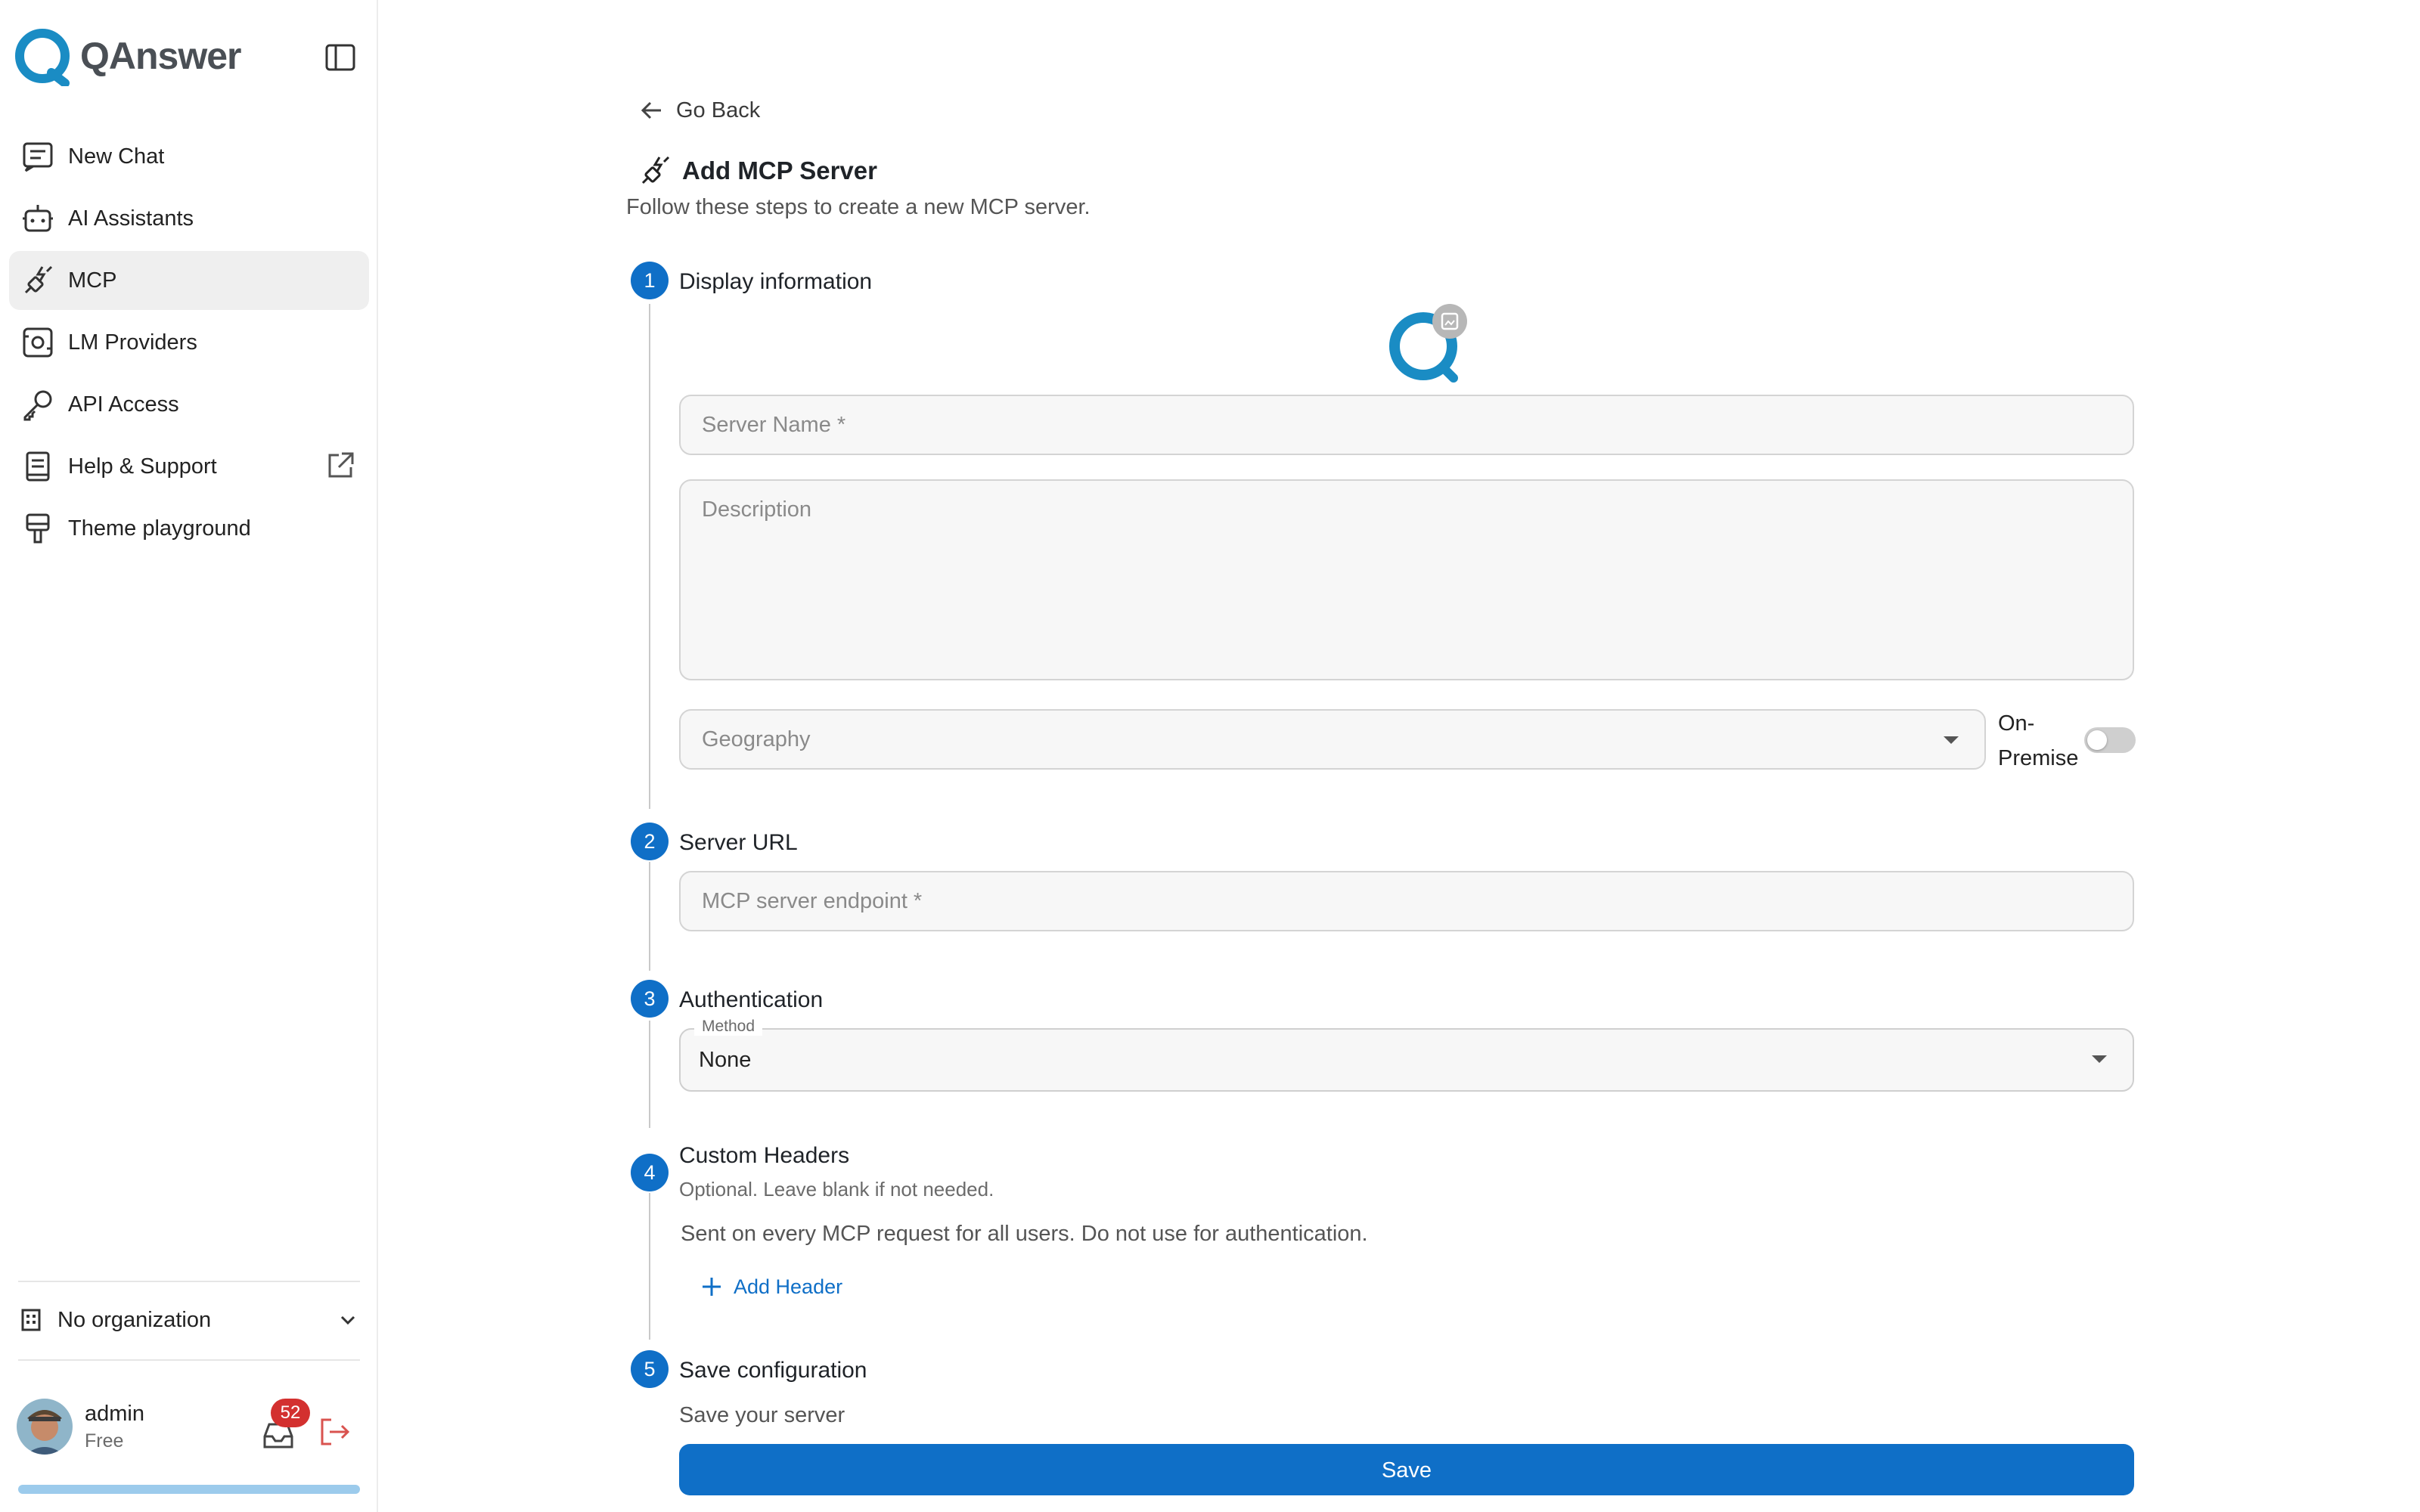  I want to click on chat-icon, so click(38, 156).